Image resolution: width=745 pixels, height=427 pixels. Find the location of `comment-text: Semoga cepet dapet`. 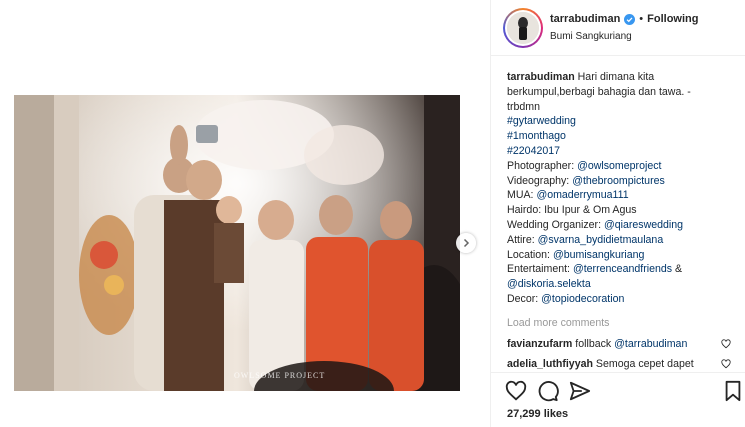

comment-text: Semoga cepet dapet is located at coordinates (643, 364).